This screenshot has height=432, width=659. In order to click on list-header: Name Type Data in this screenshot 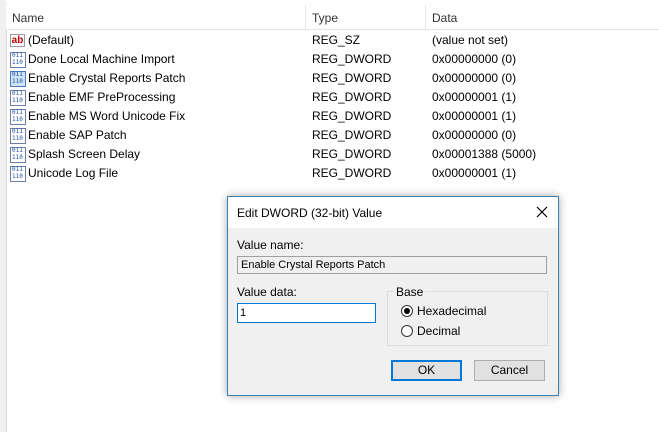, I will do `click(332, 17)`.